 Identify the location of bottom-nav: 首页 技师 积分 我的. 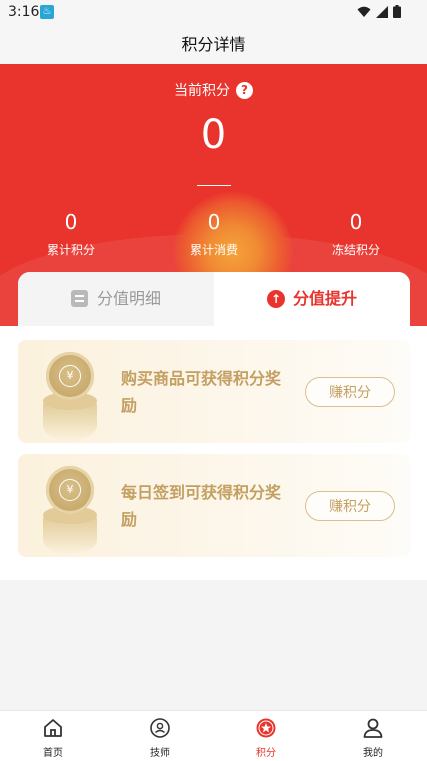
(213, 735).